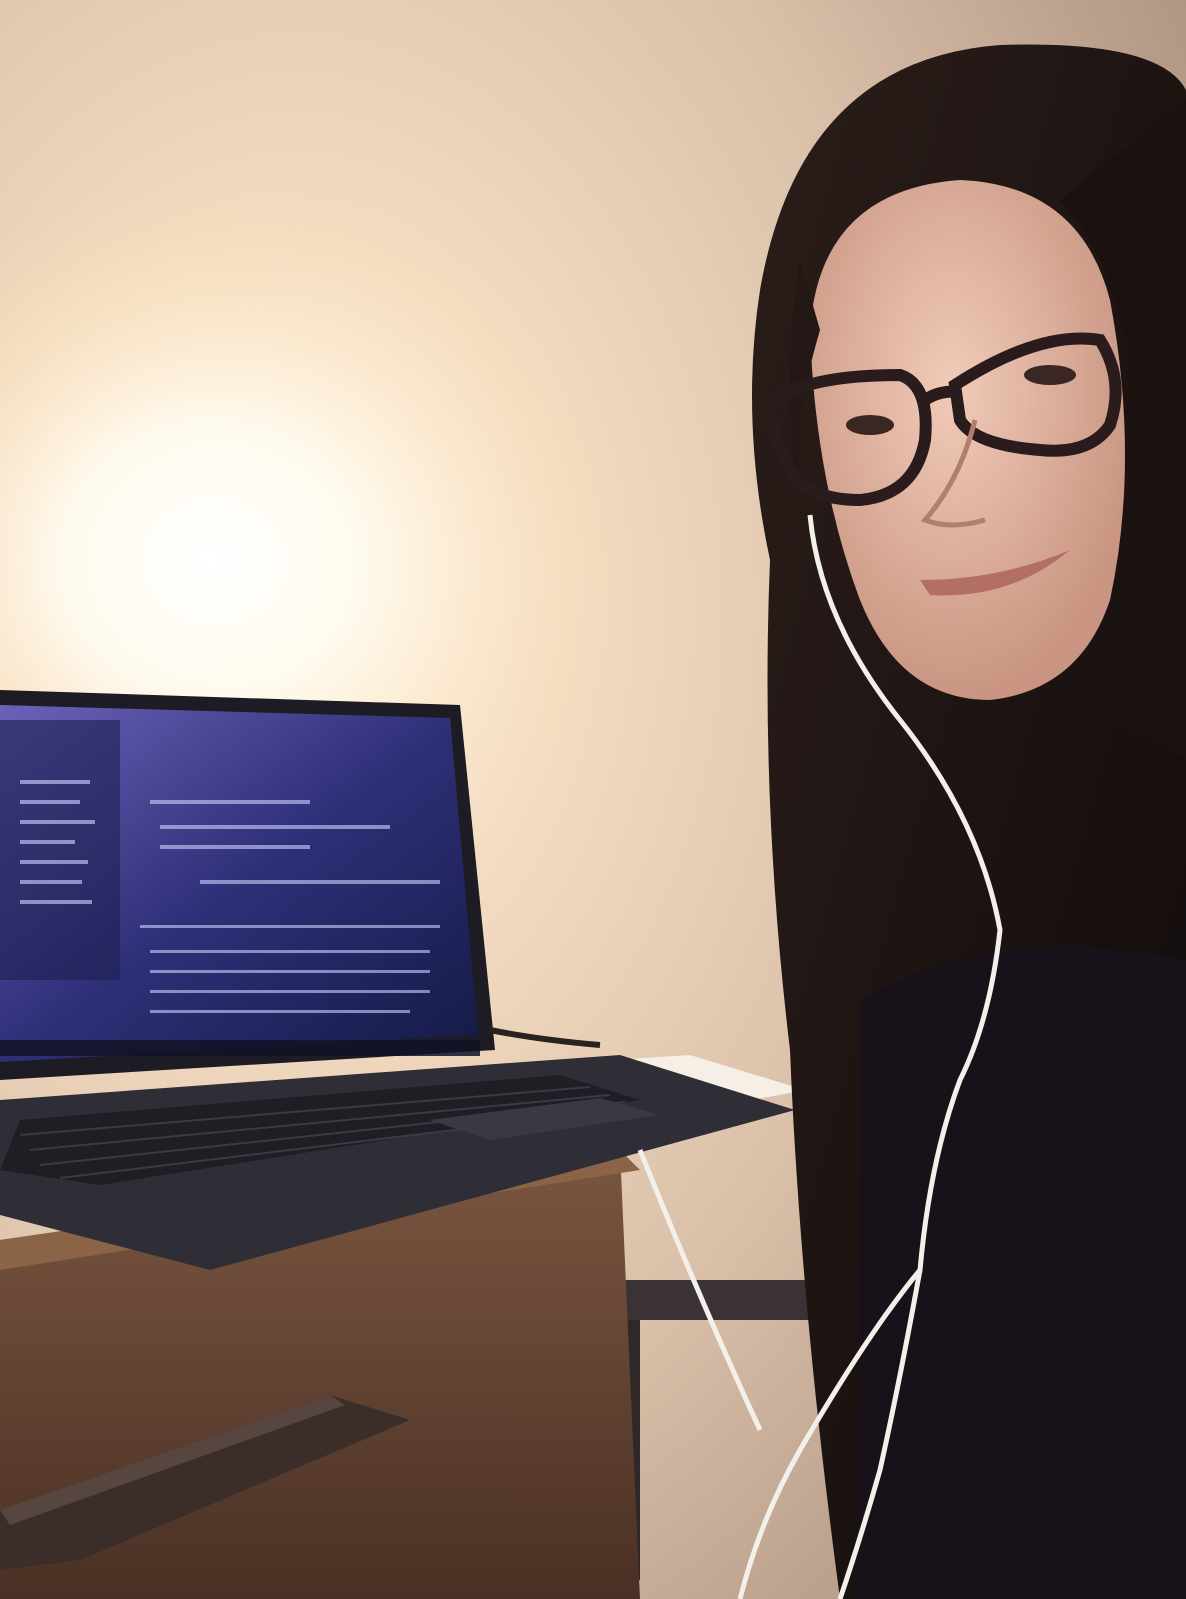 This screenshot has width=1186, height=1599. What do you see at coordinates (870, 425) in the screenshot?
I see `left-eye` at bounding box center [870, 425].